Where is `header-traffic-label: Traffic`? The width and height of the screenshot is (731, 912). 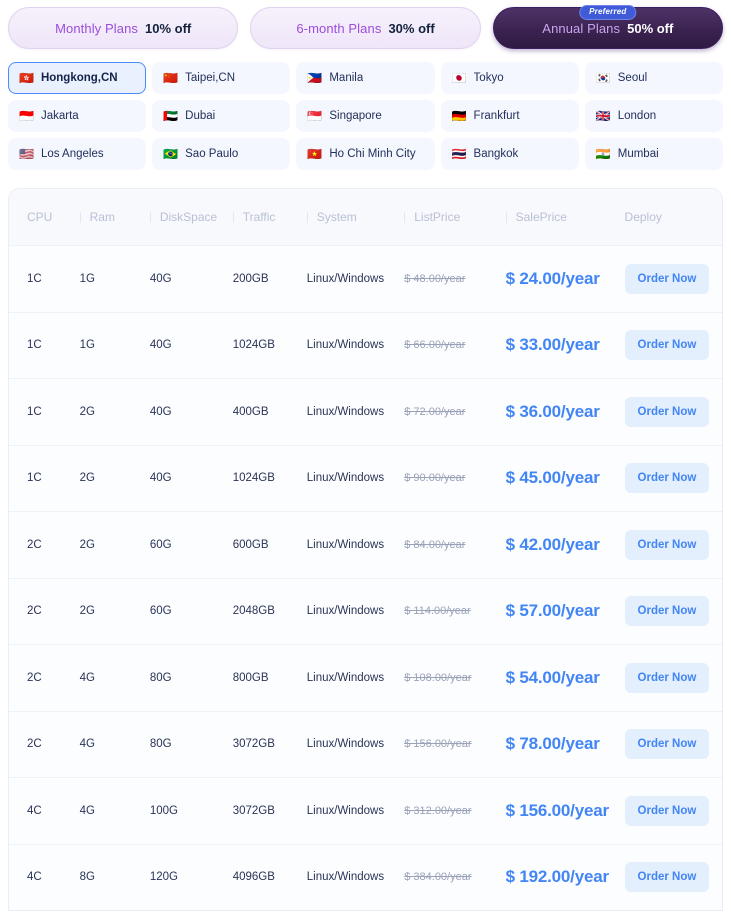
header-traffic-label: Traffic is located at coordinates (259, 217).